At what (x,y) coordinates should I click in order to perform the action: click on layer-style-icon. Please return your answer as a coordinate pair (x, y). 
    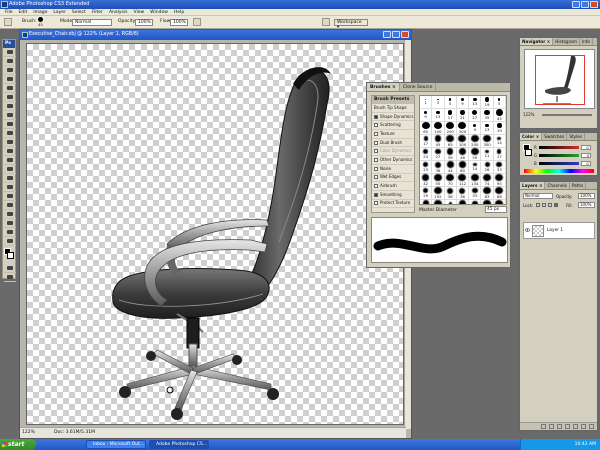
    Looking at the image, I should click on (551, 426).